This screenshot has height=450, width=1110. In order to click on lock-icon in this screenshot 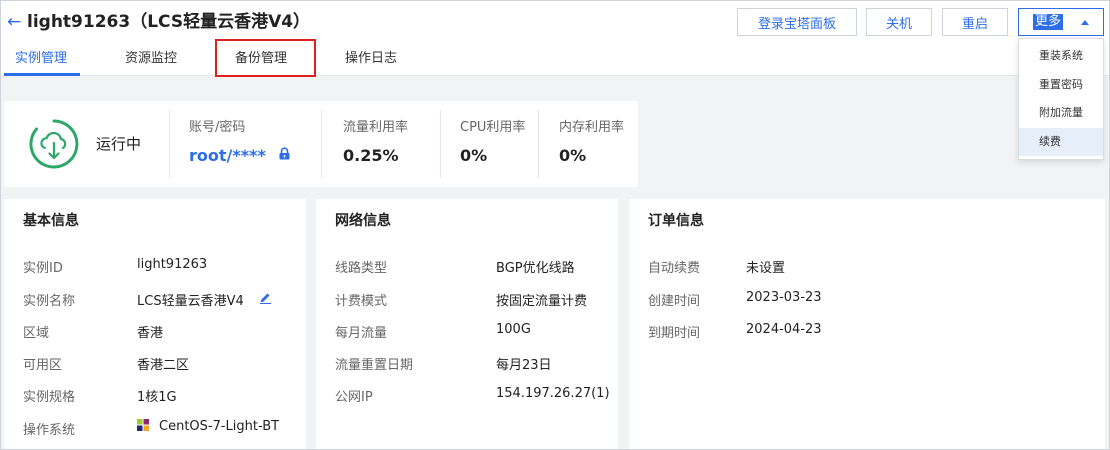, I will do `click(284, 153)`.